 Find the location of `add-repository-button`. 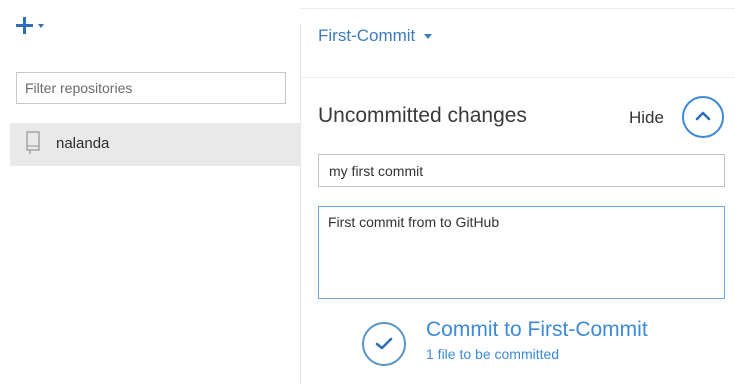

add-repository-button is located at coordinates (30, 25).